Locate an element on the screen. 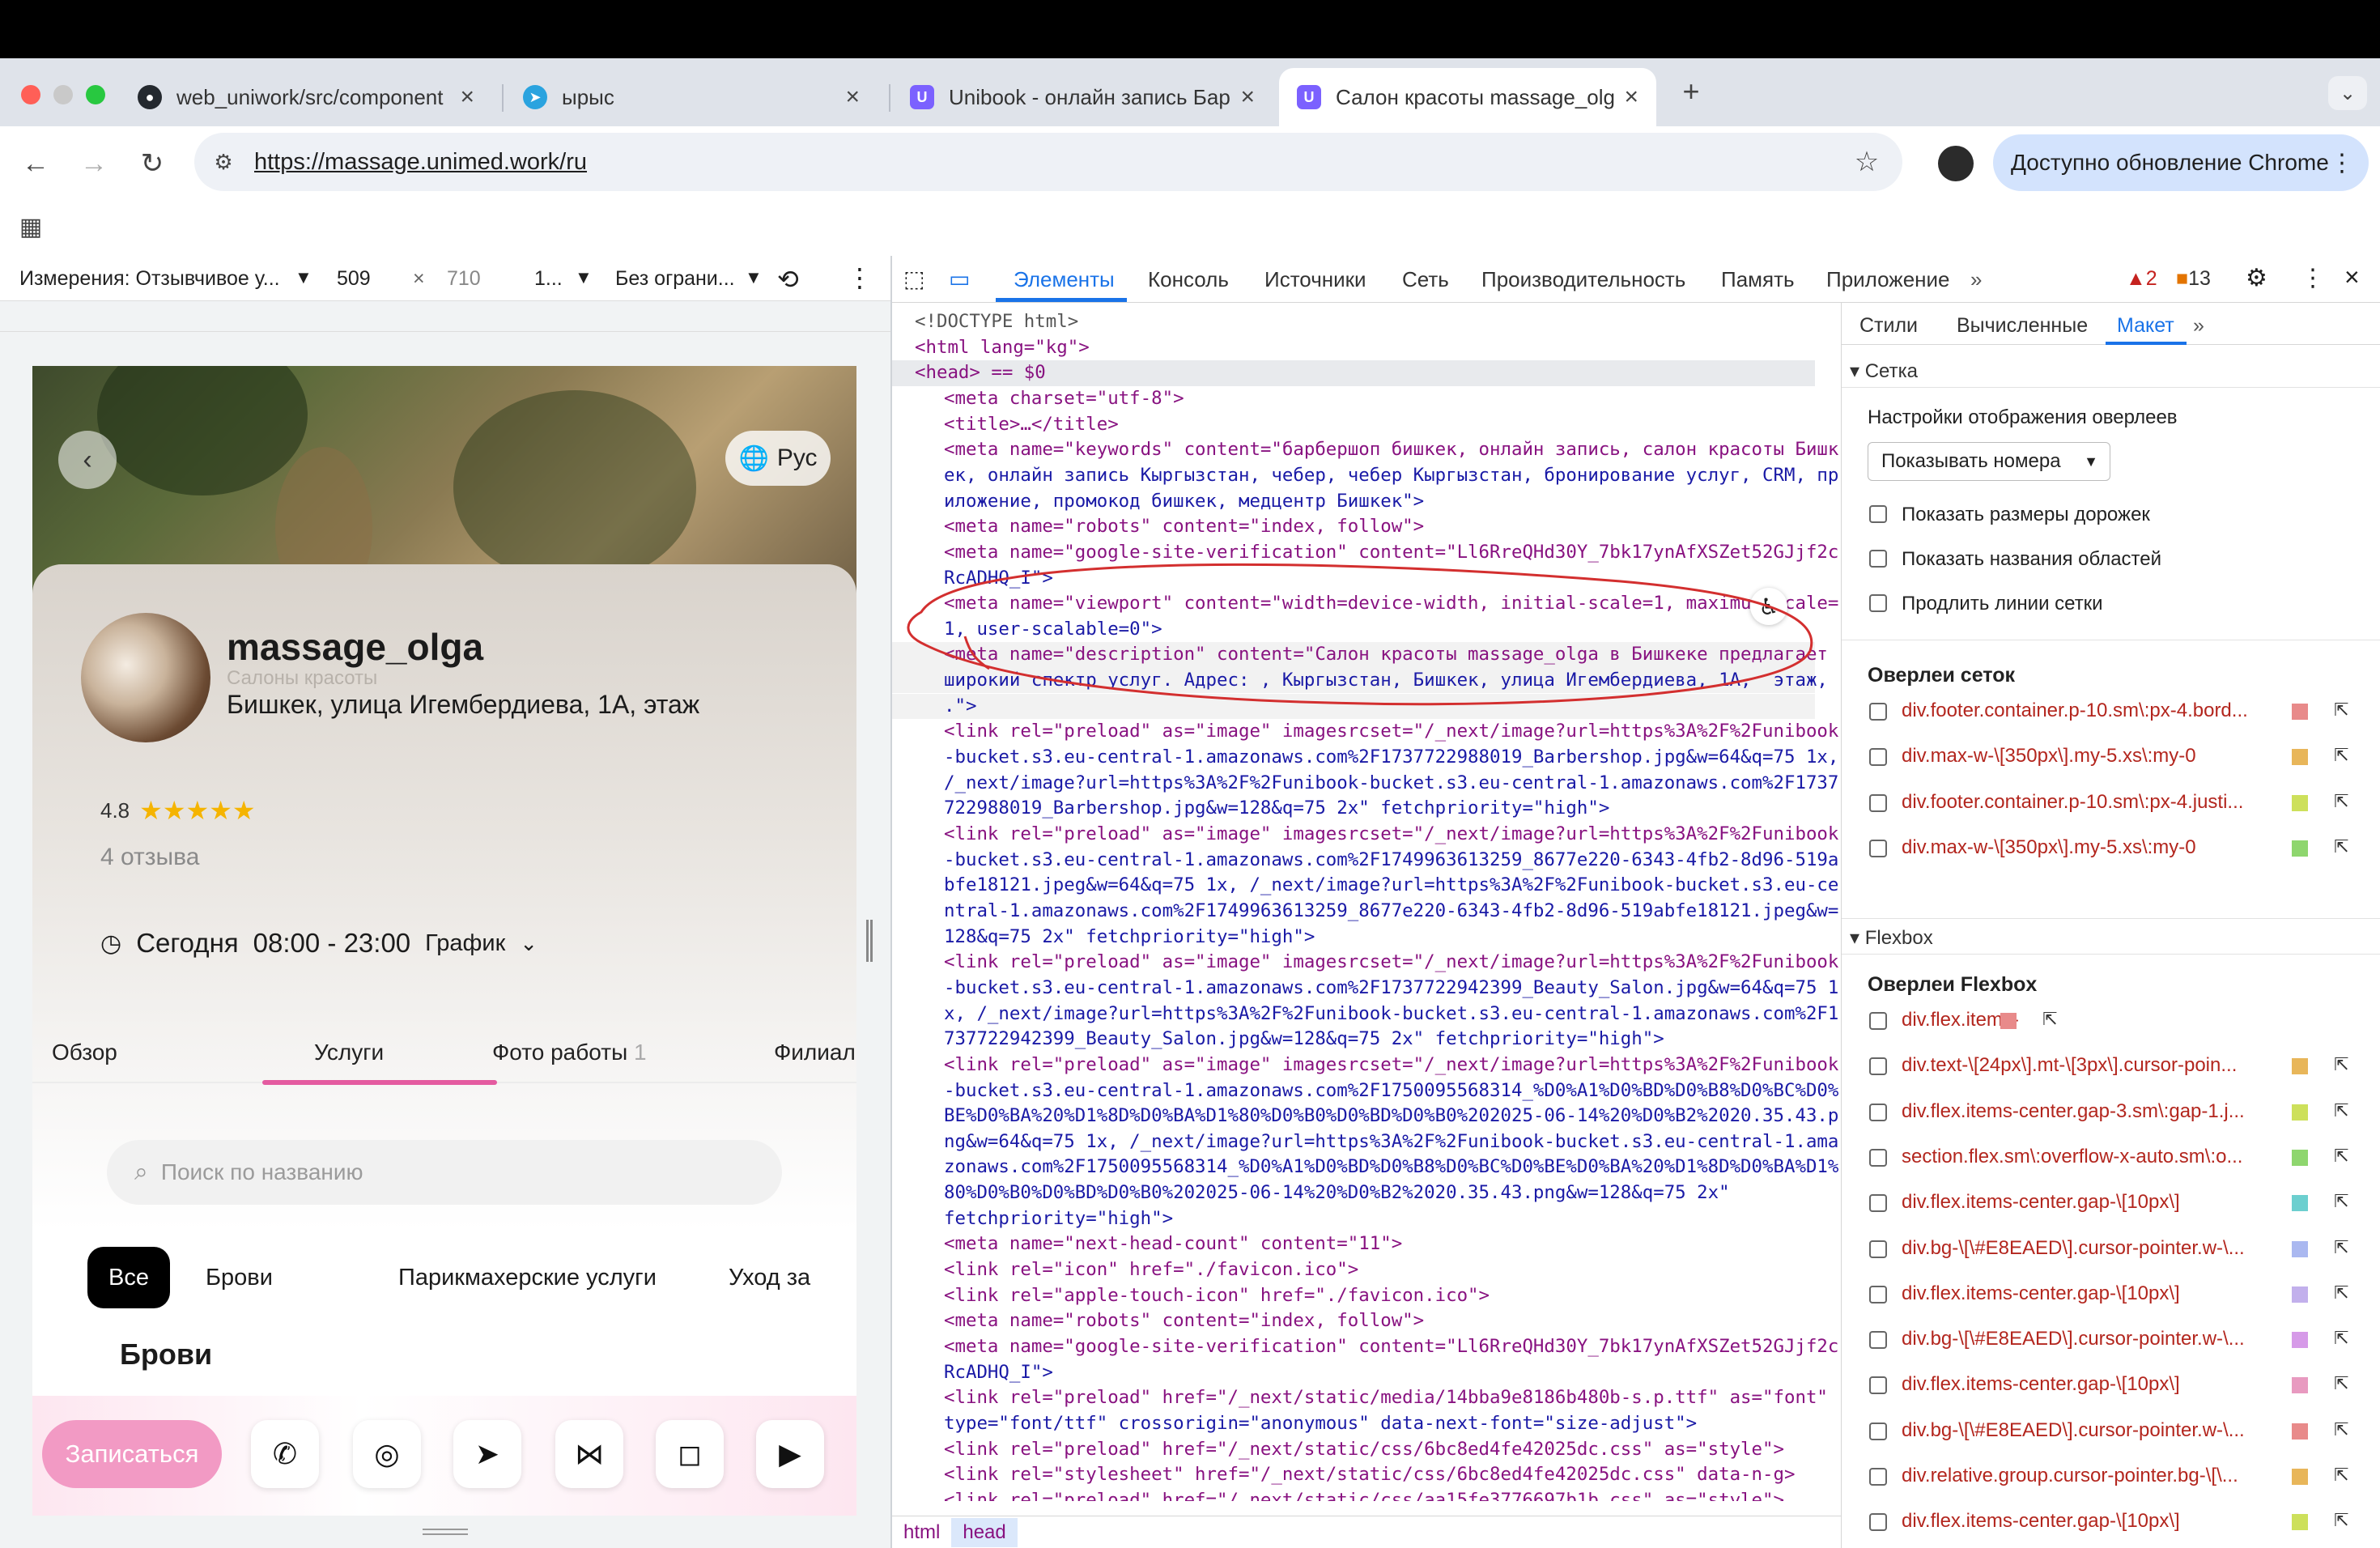  overlay-item: div.max-w-\[350px\].my-5.xs\:my-0 ⇱ is located at coordinates (2118, 848).